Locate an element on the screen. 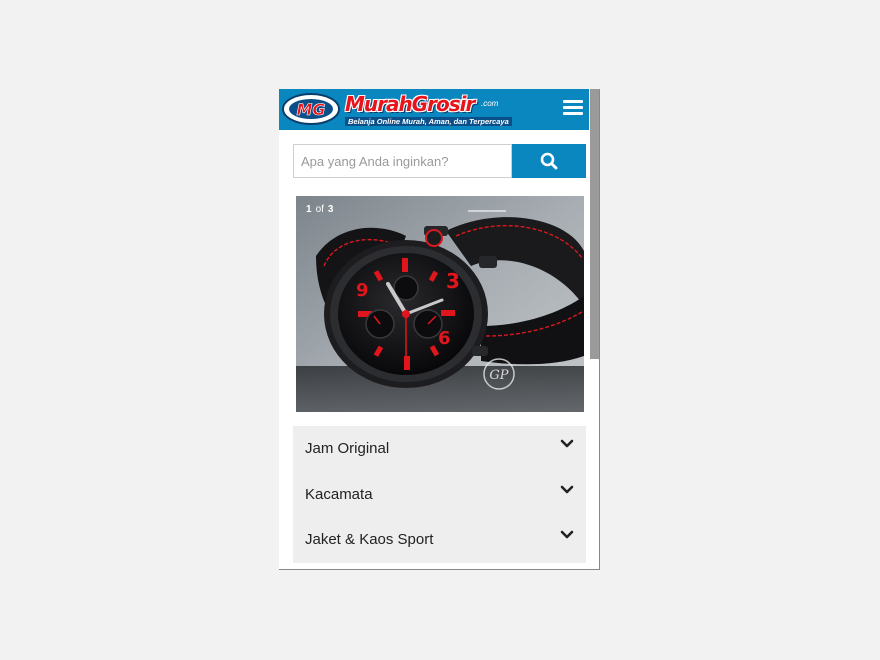 This screenshot has width=880, height=660. slide-progress-bar is located at coordinates (487, 211).